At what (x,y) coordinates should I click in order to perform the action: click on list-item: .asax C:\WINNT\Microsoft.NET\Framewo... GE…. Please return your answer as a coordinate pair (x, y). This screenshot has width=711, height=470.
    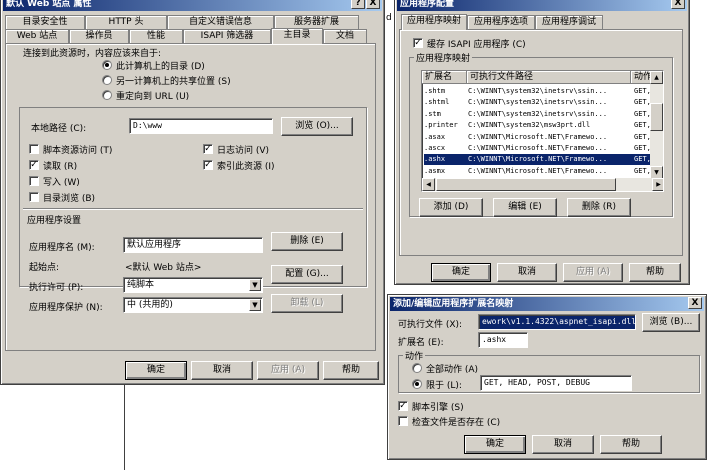
    Looking at the image, I should click on (537, 137).